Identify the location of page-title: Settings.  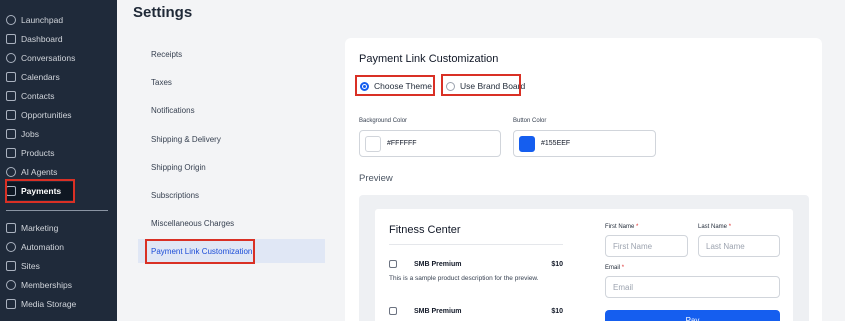
(163, 12).